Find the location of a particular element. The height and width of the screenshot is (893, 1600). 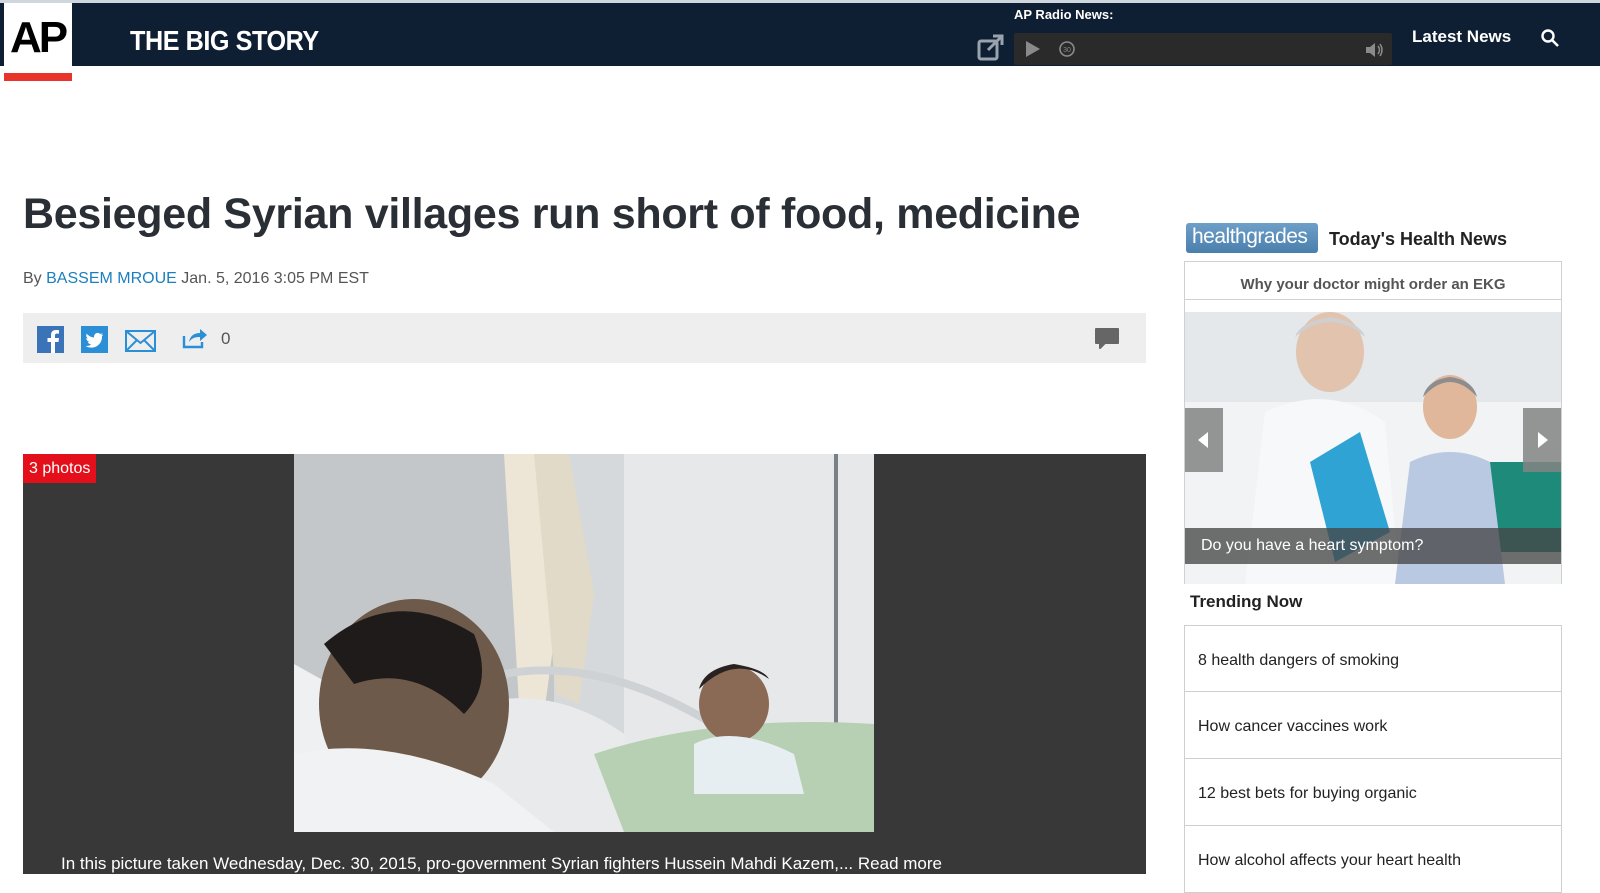

trending-item: 12 best bets for buying organic is located at coordinates (1373, 792).